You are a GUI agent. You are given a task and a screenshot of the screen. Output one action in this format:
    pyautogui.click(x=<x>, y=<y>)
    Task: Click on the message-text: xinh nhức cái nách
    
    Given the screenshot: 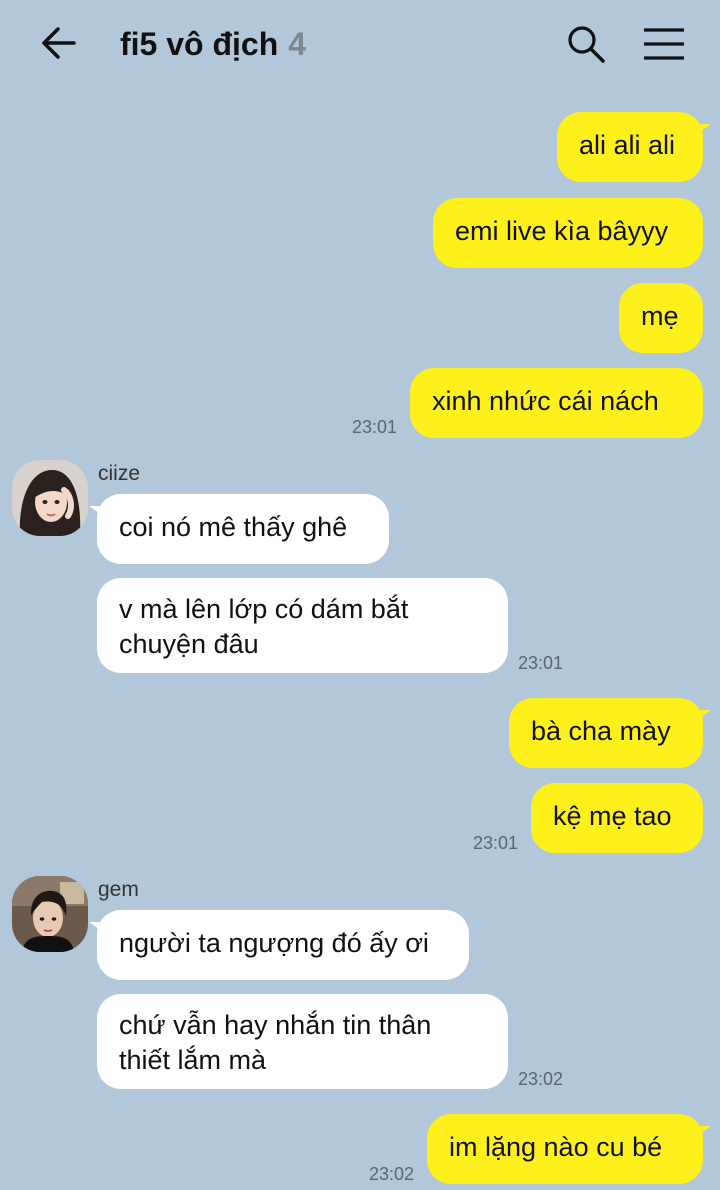 What is the action you would take?
    pyautogui.click(x=545, y=401)
    